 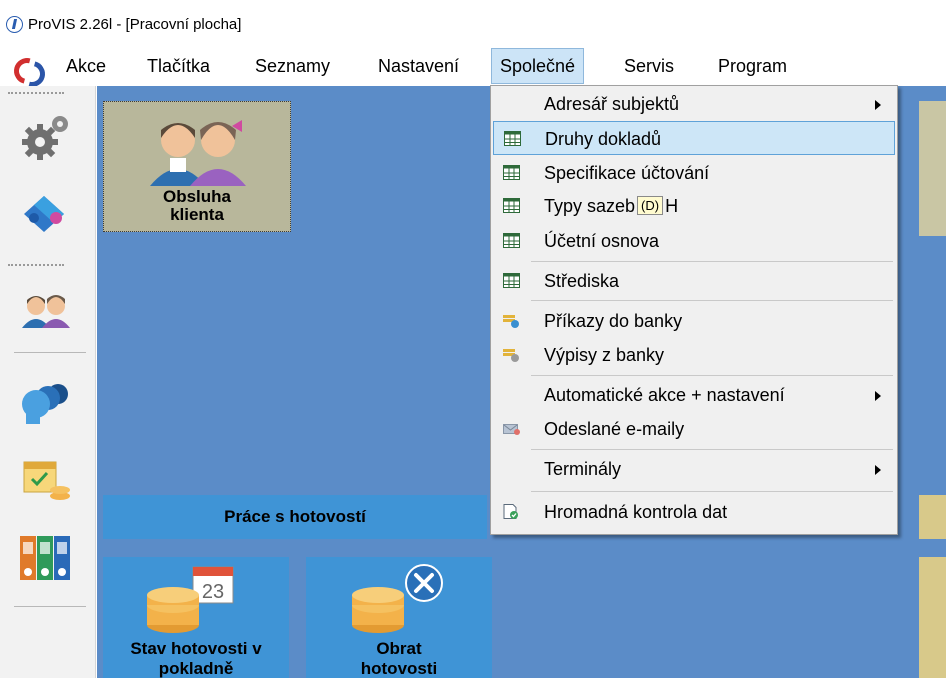 I want to click on menu-item-label-main: Typy sazeb, so click(x=590, y=206).